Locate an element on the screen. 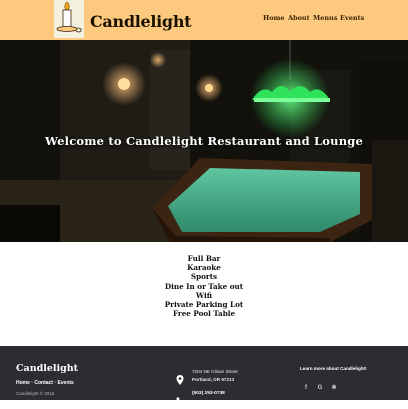 Image resolution: width=408 pixels, height=409 pixels. nav-menus: Menus is located at coordinates (325, 18).